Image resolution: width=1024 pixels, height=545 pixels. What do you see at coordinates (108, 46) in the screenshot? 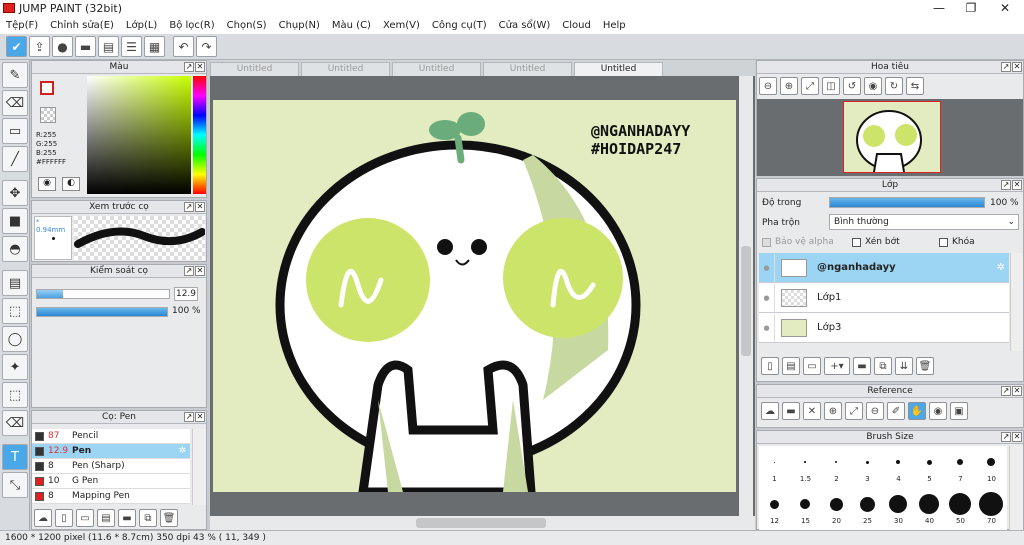
I see `page-icon: ▤` at bounding box center [108, 46].